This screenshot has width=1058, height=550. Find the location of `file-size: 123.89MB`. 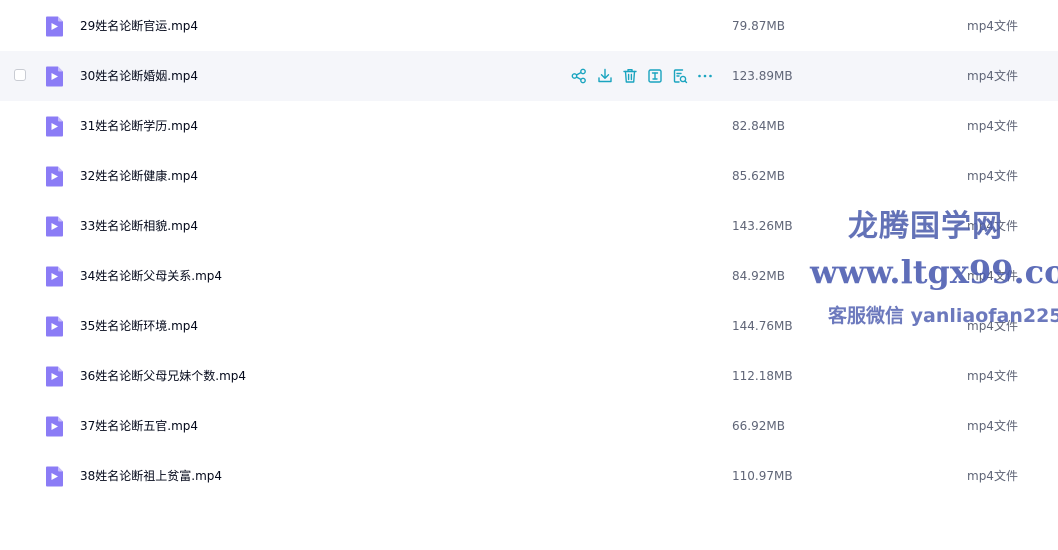

file-size: 123.89MB is located at coordinates (762, 76).